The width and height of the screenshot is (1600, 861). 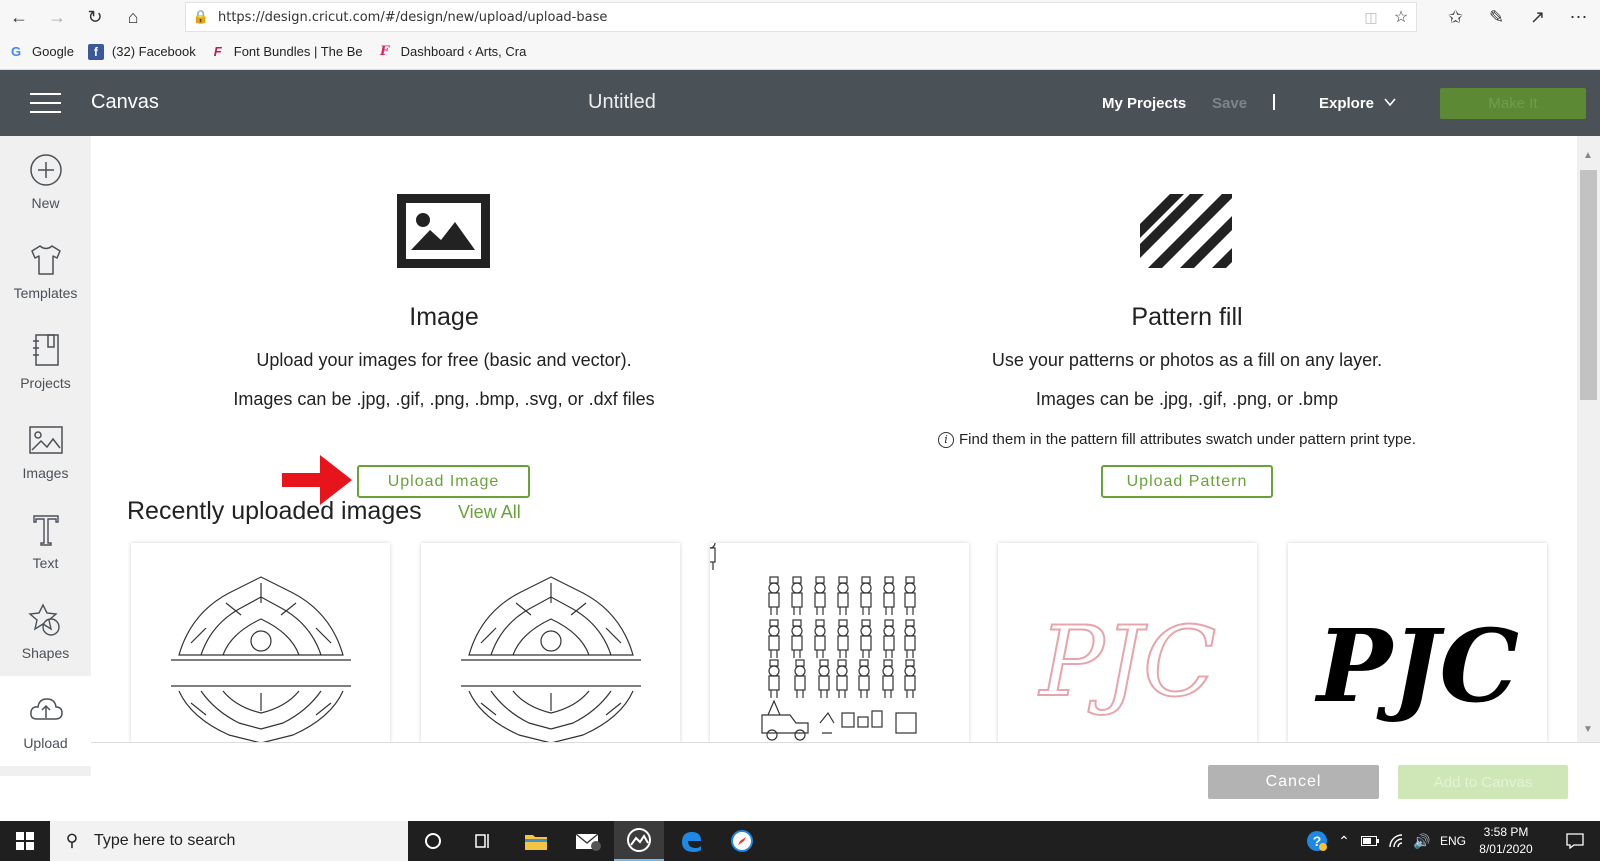 I want to click on cancel-button: Cancel, so click(x=1293, y=782).